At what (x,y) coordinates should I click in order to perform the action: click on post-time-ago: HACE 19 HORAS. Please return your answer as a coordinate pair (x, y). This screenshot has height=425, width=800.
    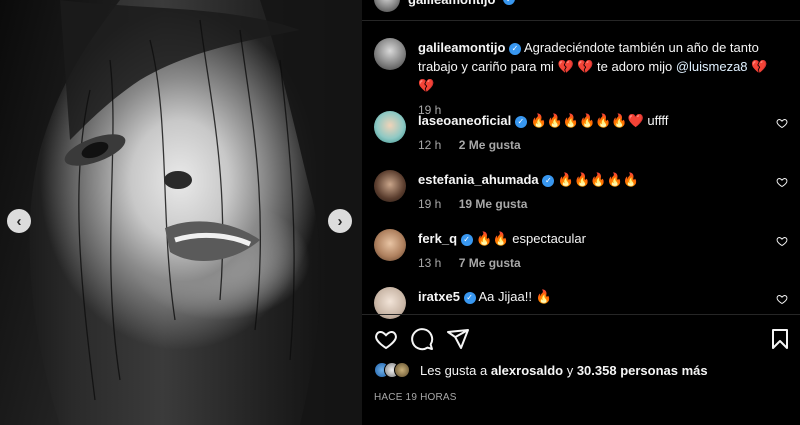
    Looking at the image, I should click on (415, 397).